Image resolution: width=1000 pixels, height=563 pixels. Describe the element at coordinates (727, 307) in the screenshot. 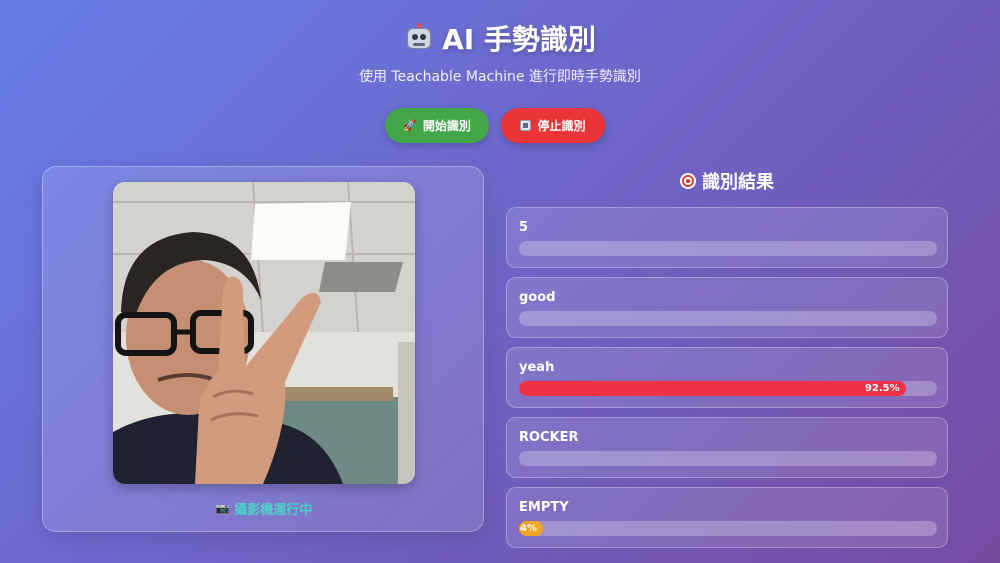

I see `result-item-good: good` at that location.